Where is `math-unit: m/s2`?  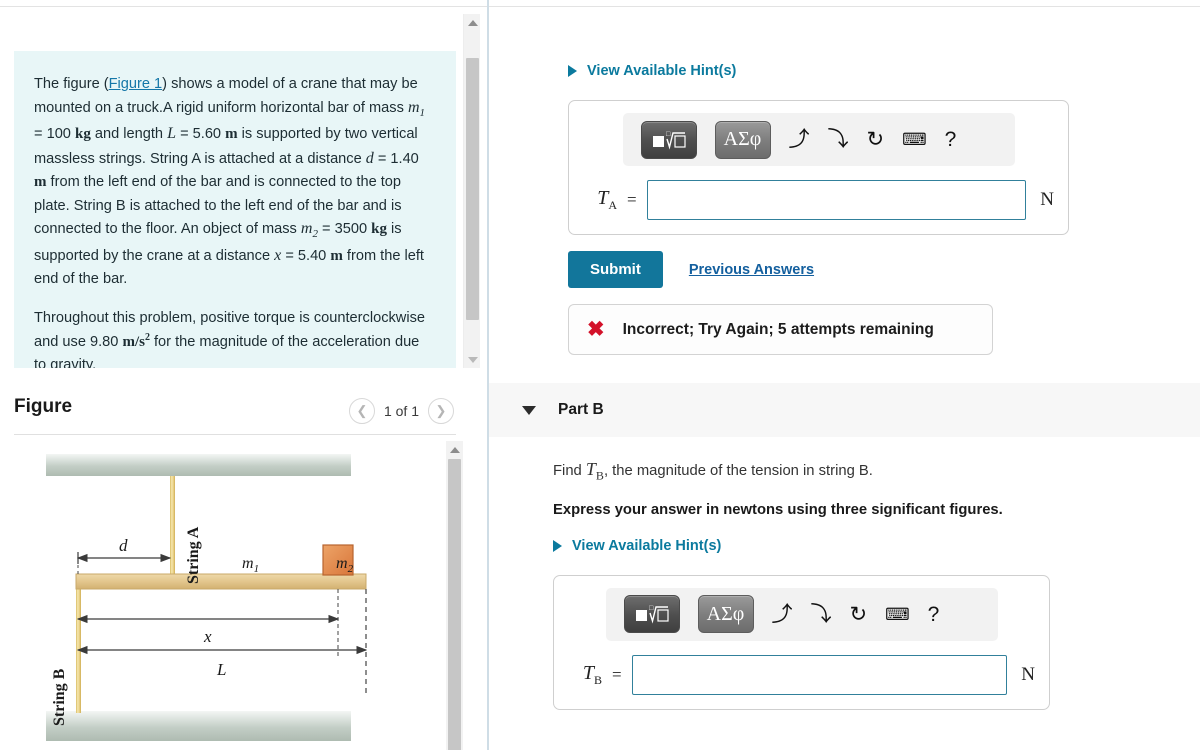
math-unit: m/s2 is located at coordinates (136, 340).